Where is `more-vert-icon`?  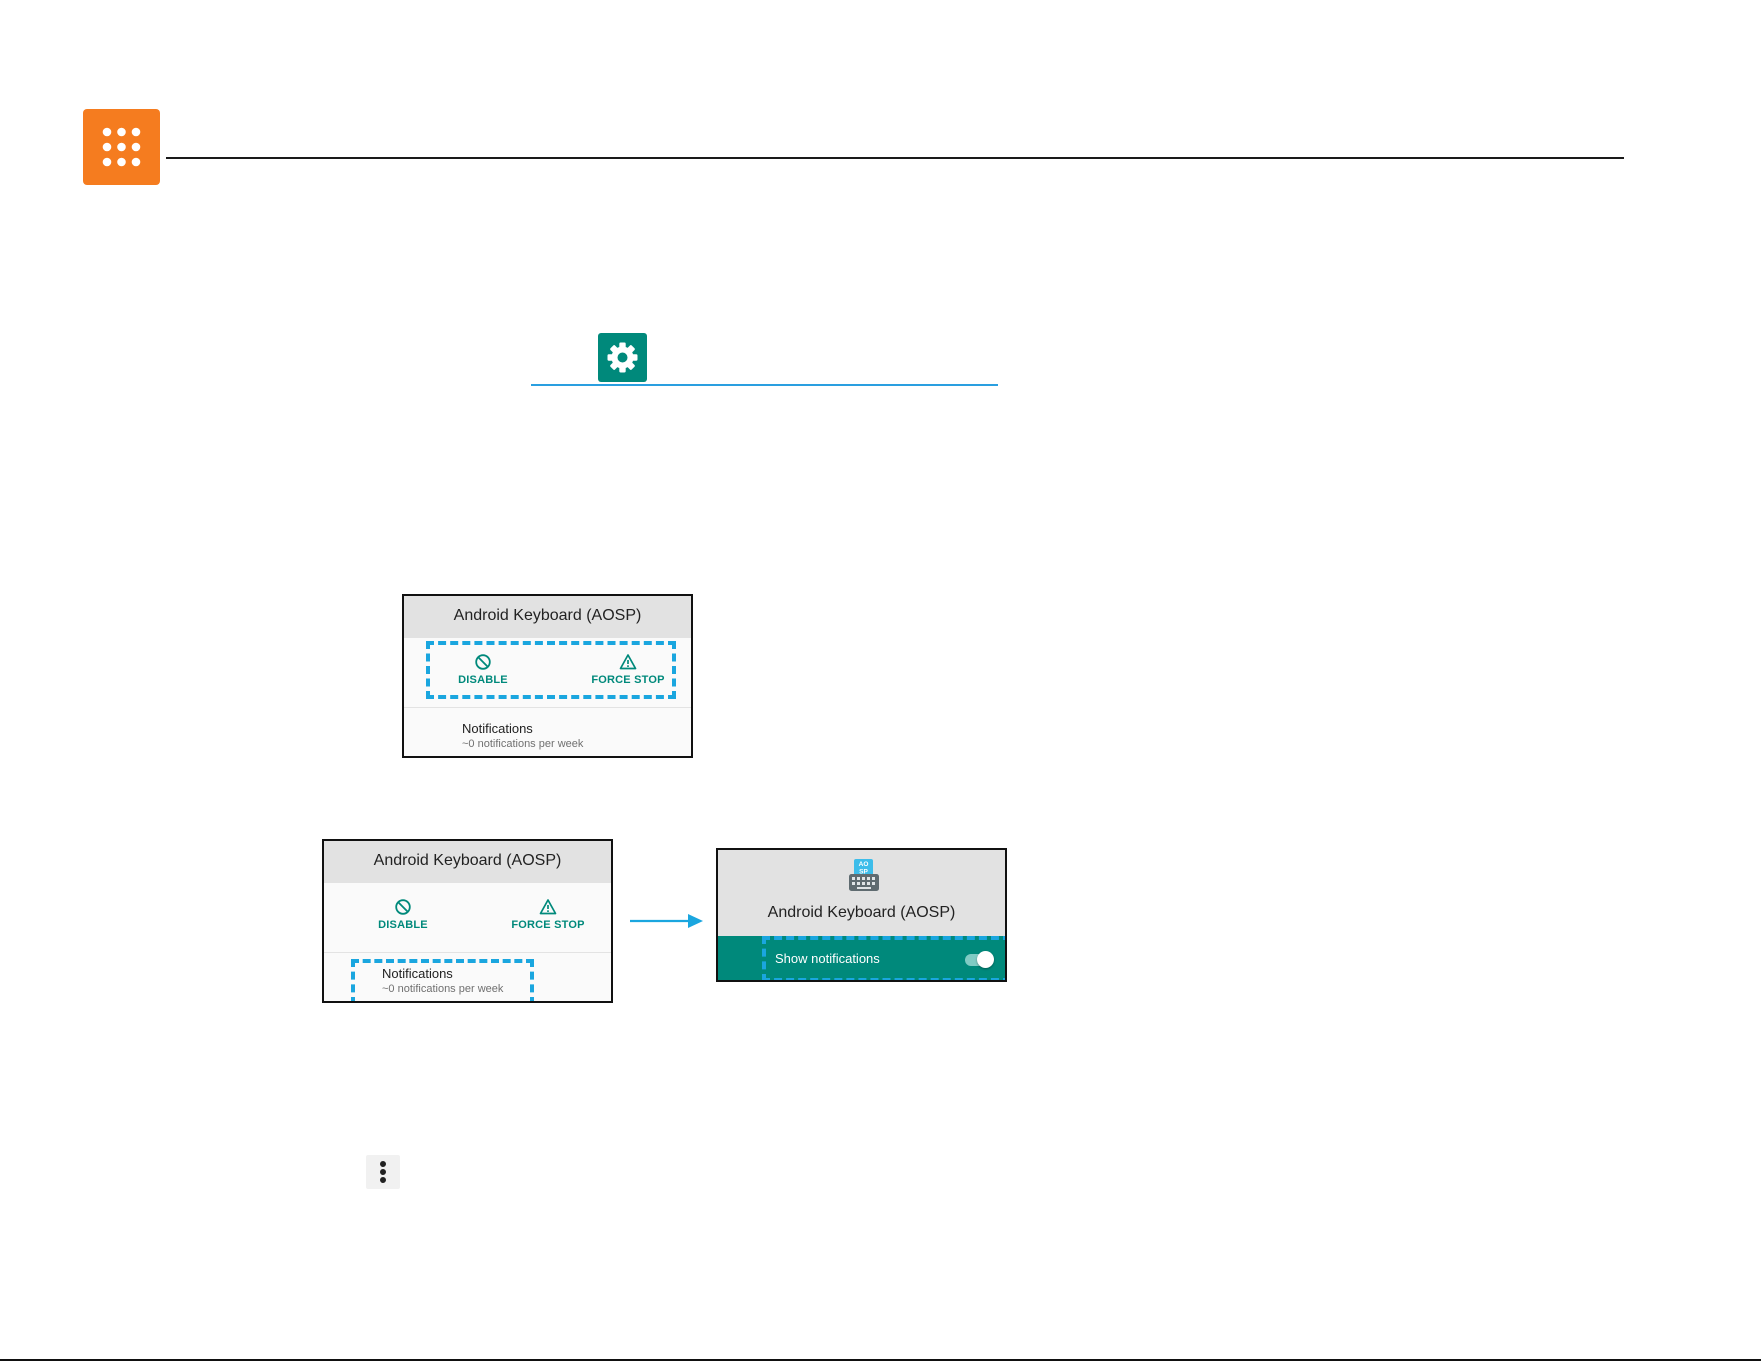
more-vert-icon is located at coordinates (383, 1172).